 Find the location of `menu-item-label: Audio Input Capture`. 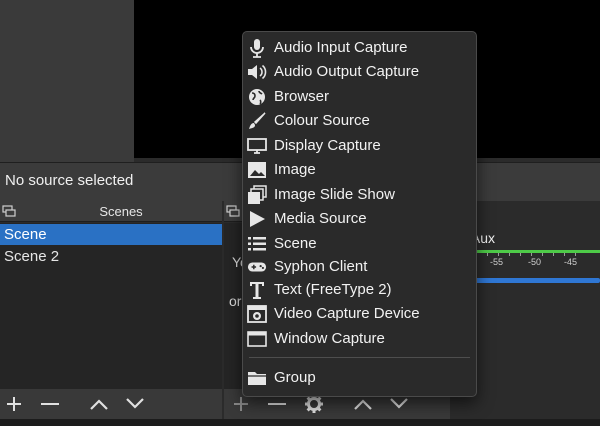

menu-item-label: Audio Input Capture is located at coordinates (341, 47).